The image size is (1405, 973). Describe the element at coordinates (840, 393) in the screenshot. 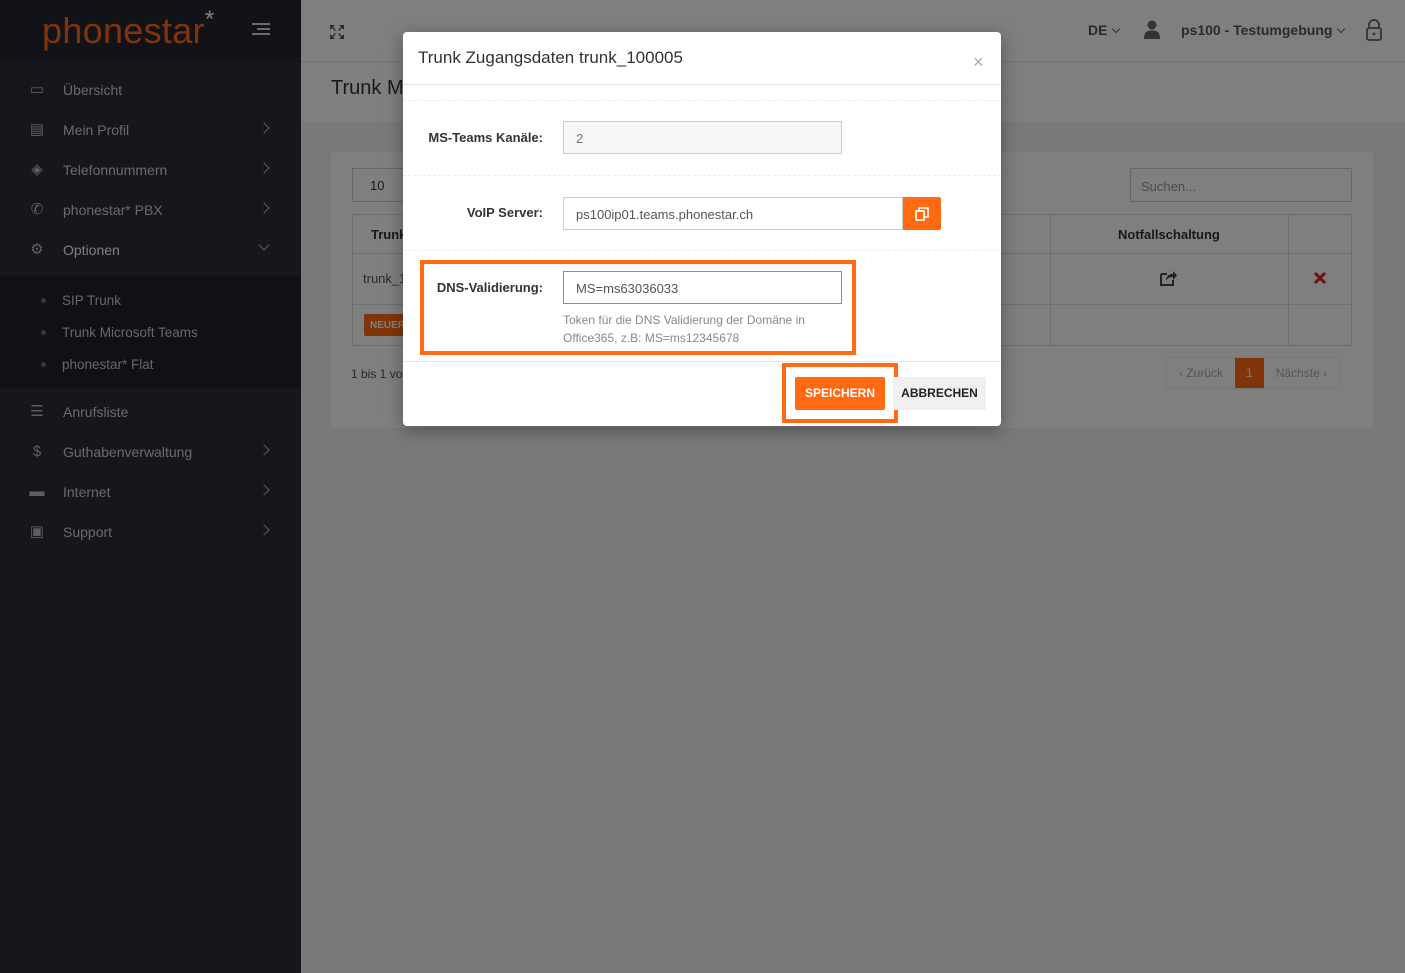

I see `save-button: SPEICHERN` at that location.